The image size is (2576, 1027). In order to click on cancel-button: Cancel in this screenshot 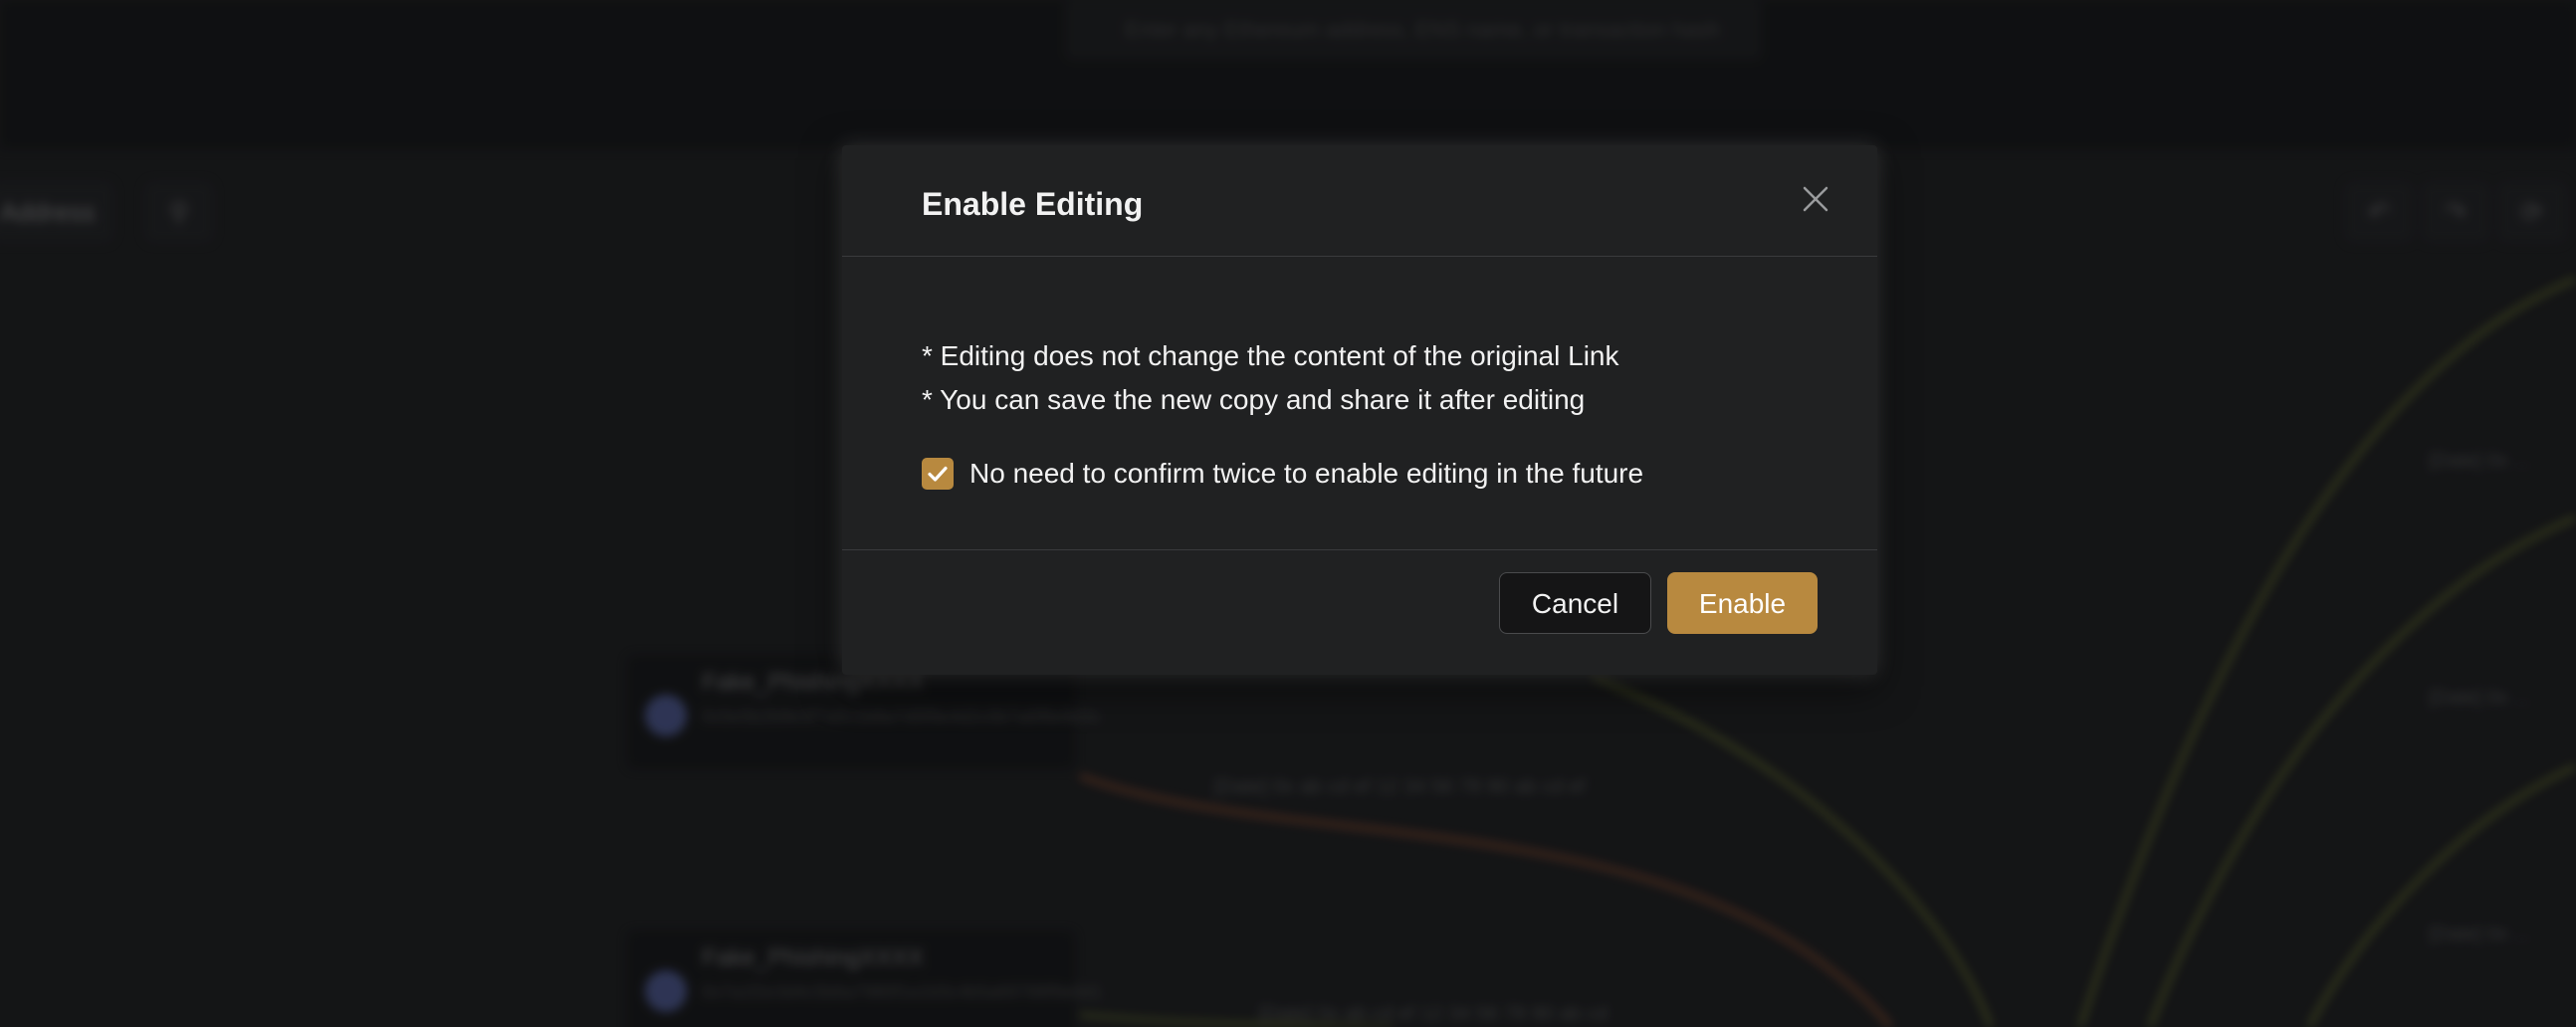, I will do `click(1575, 603)`.